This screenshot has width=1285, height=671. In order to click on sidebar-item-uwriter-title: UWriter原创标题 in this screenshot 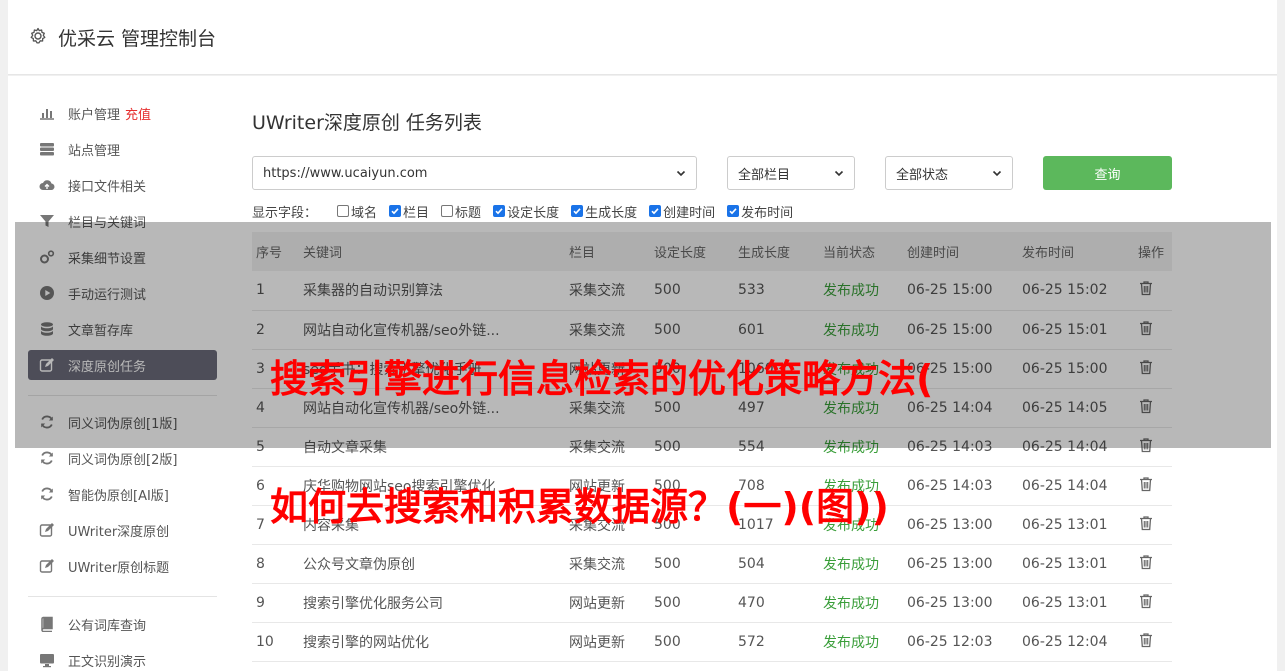, I will do `click(122, 566)`.